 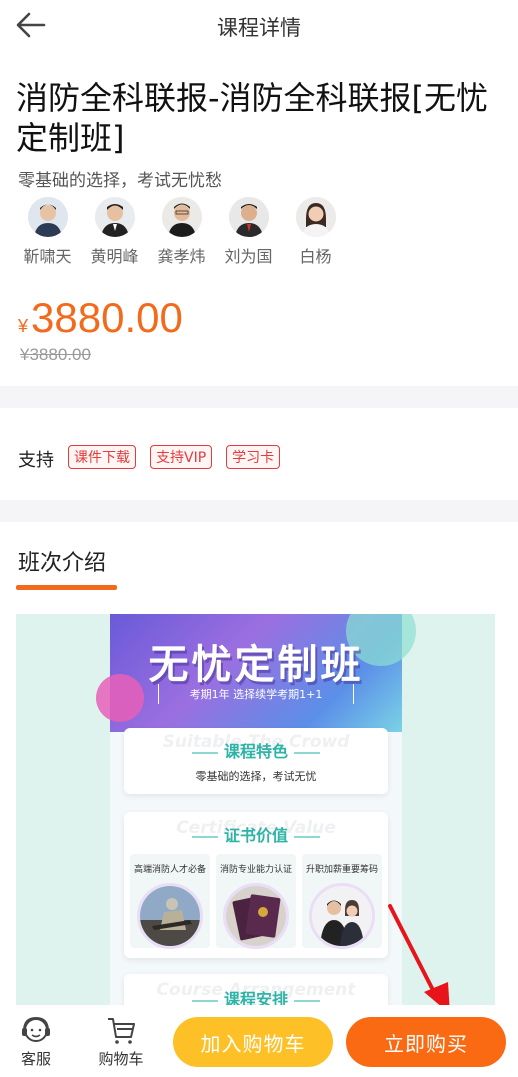 I want to click on value-label: 升职加薪重要筹码, so click(x=341, y=870).